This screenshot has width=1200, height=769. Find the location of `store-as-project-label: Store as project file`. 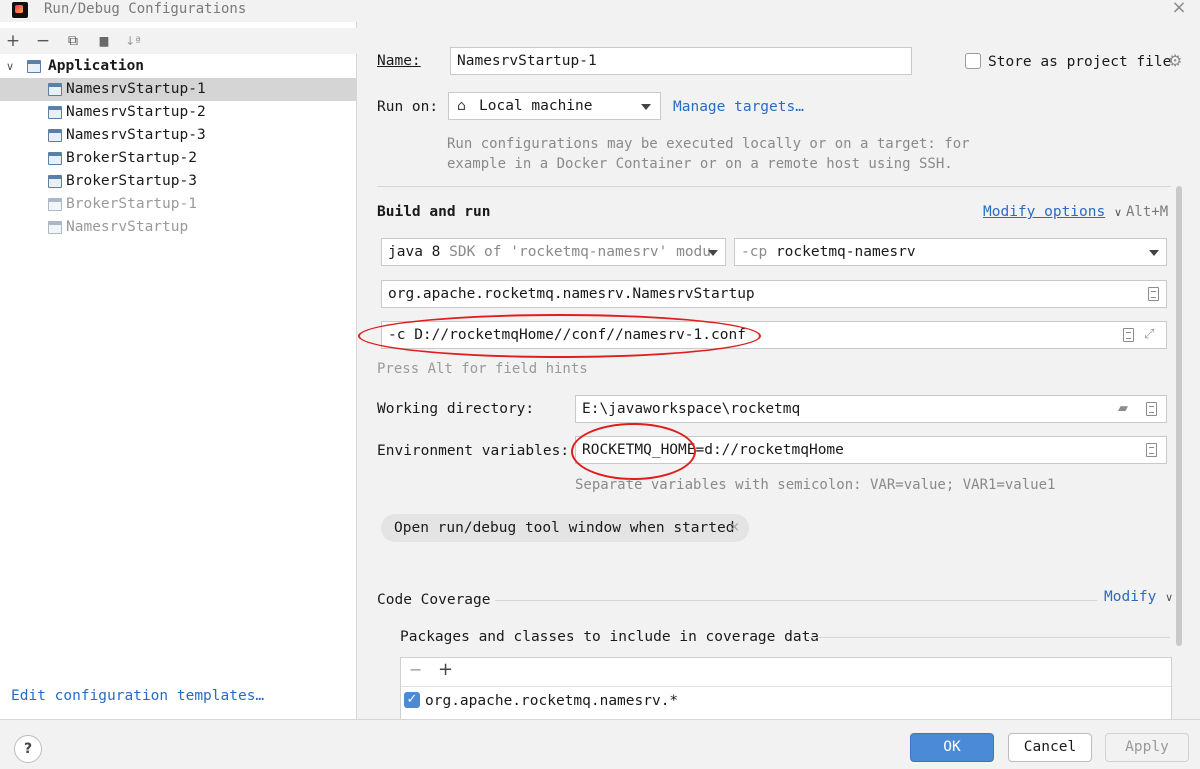

store-as-project-label: Store as project file is located at coordinates (1079, 62).